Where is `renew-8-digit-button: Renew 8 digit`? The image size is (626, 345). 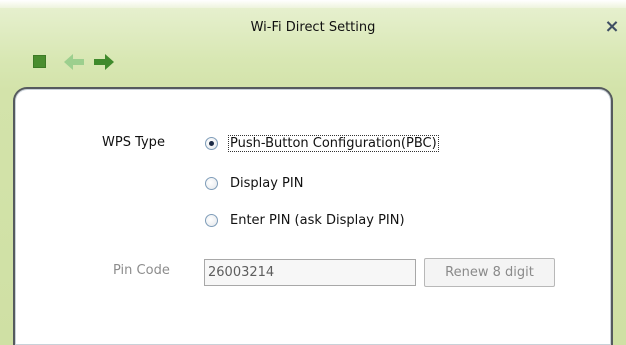 renew-8-digit-button: Renew 8 digit is located at coordinates (489, 272).